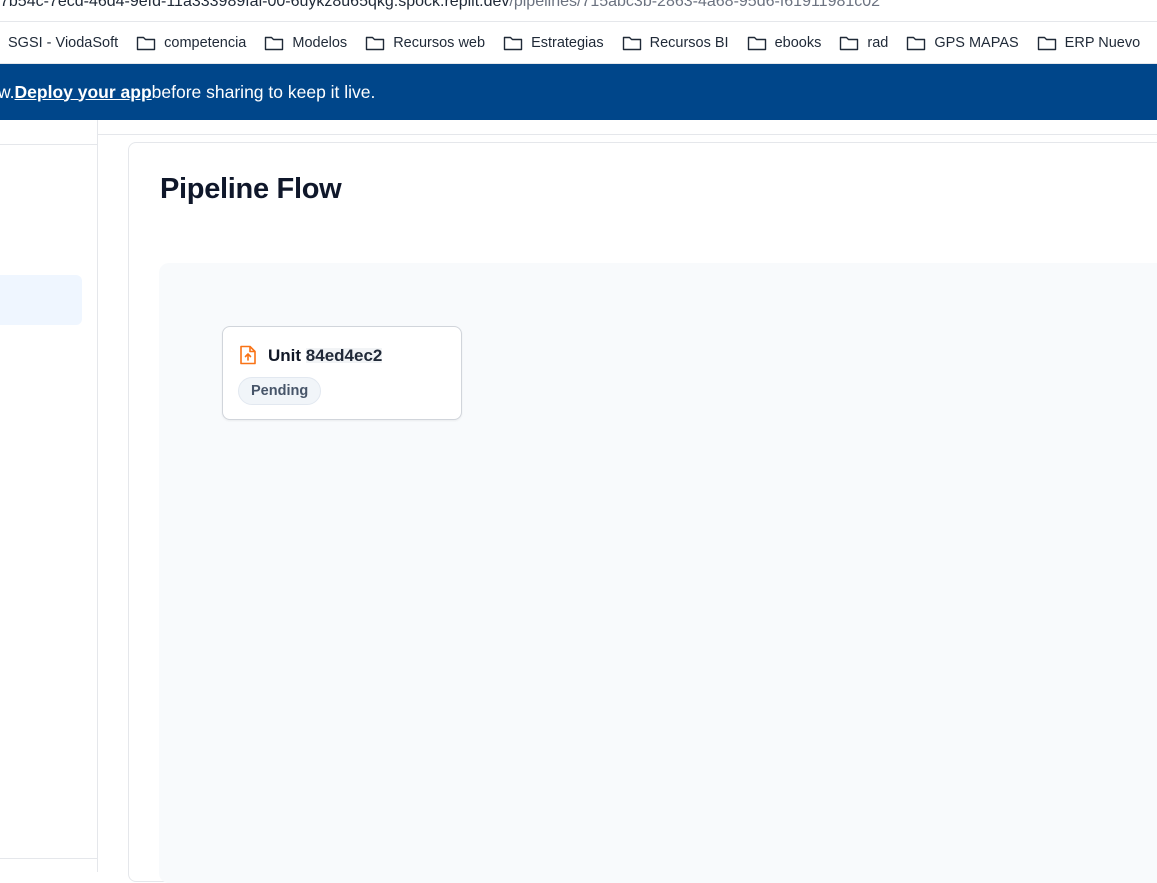 Image resolution: width=1157 pixels, height=883 pixels. I want to click on sidebar-item-active, so click(41, 300).